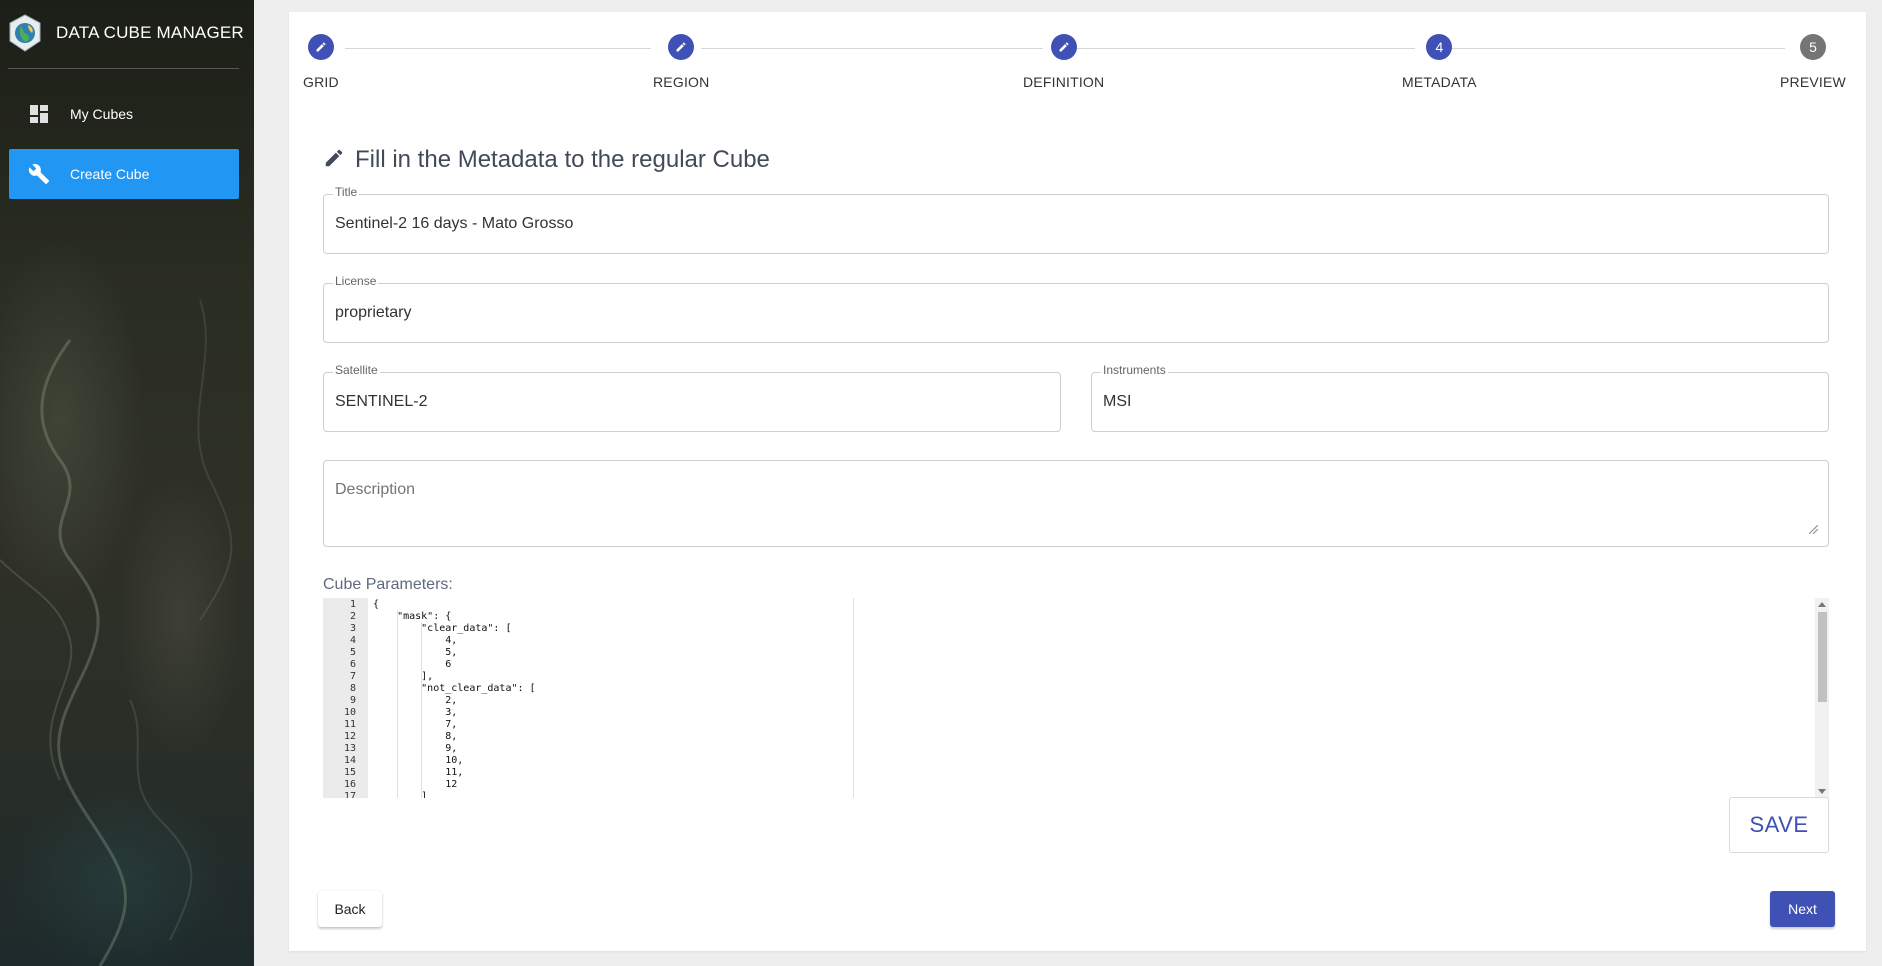 The height and width of the screenshot is (966, 1882). Describe the element at coordinates (388, 584) in the screenshot. I see `cube-parameters-label: Cube Parameters:` at that location.